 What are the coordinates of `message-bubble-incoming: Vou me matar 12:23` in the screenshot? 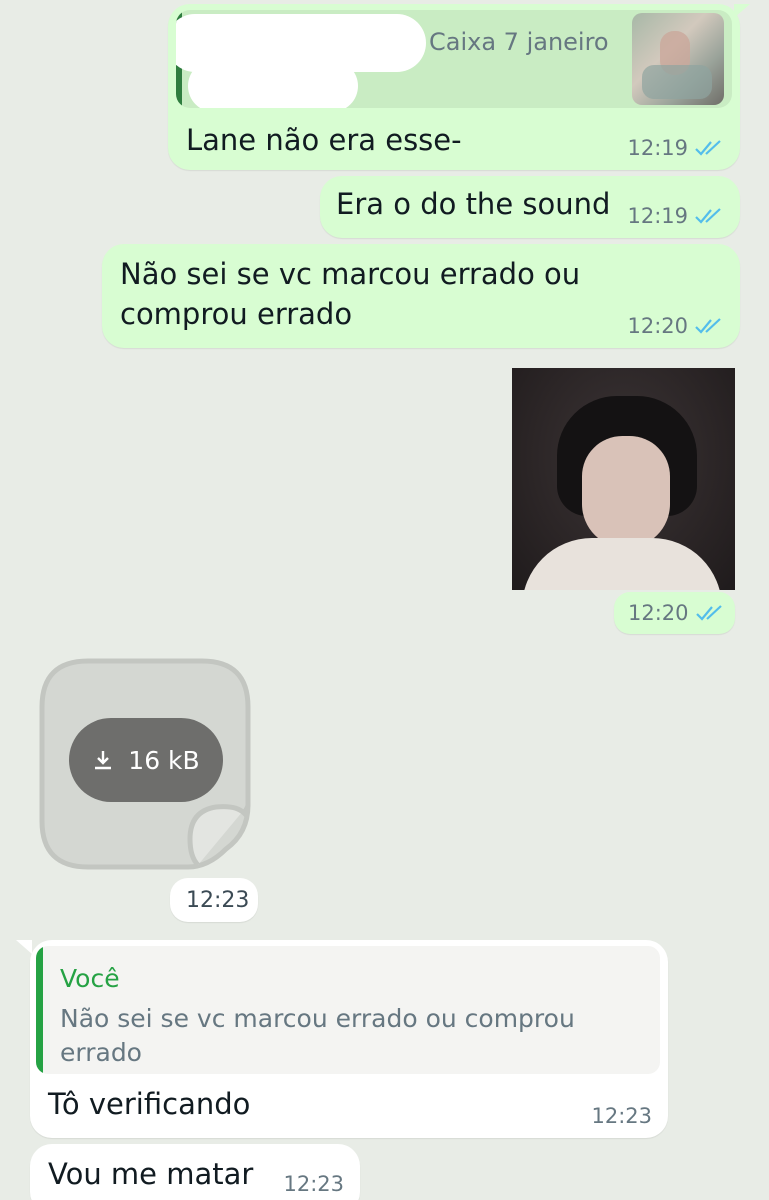 It's located at (195, 1172).